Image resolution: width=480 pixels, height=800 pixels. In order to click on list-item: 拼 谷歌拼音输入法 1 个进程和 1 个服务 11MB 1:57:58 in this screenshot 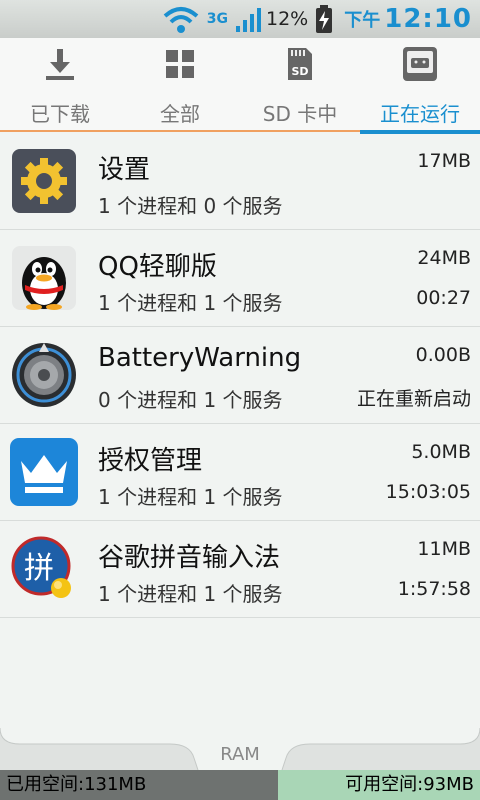, I will do `click(240, 569)`.